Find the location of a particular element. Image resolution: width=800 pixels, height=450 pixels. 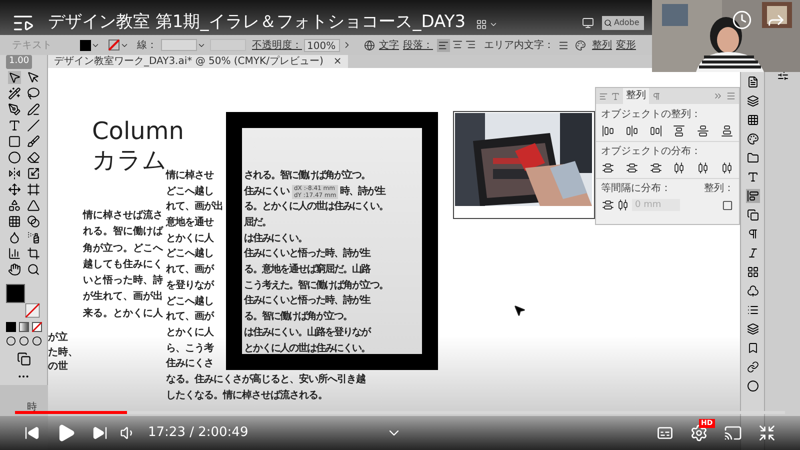

fill-swatch is located at coordinates (85, 45).